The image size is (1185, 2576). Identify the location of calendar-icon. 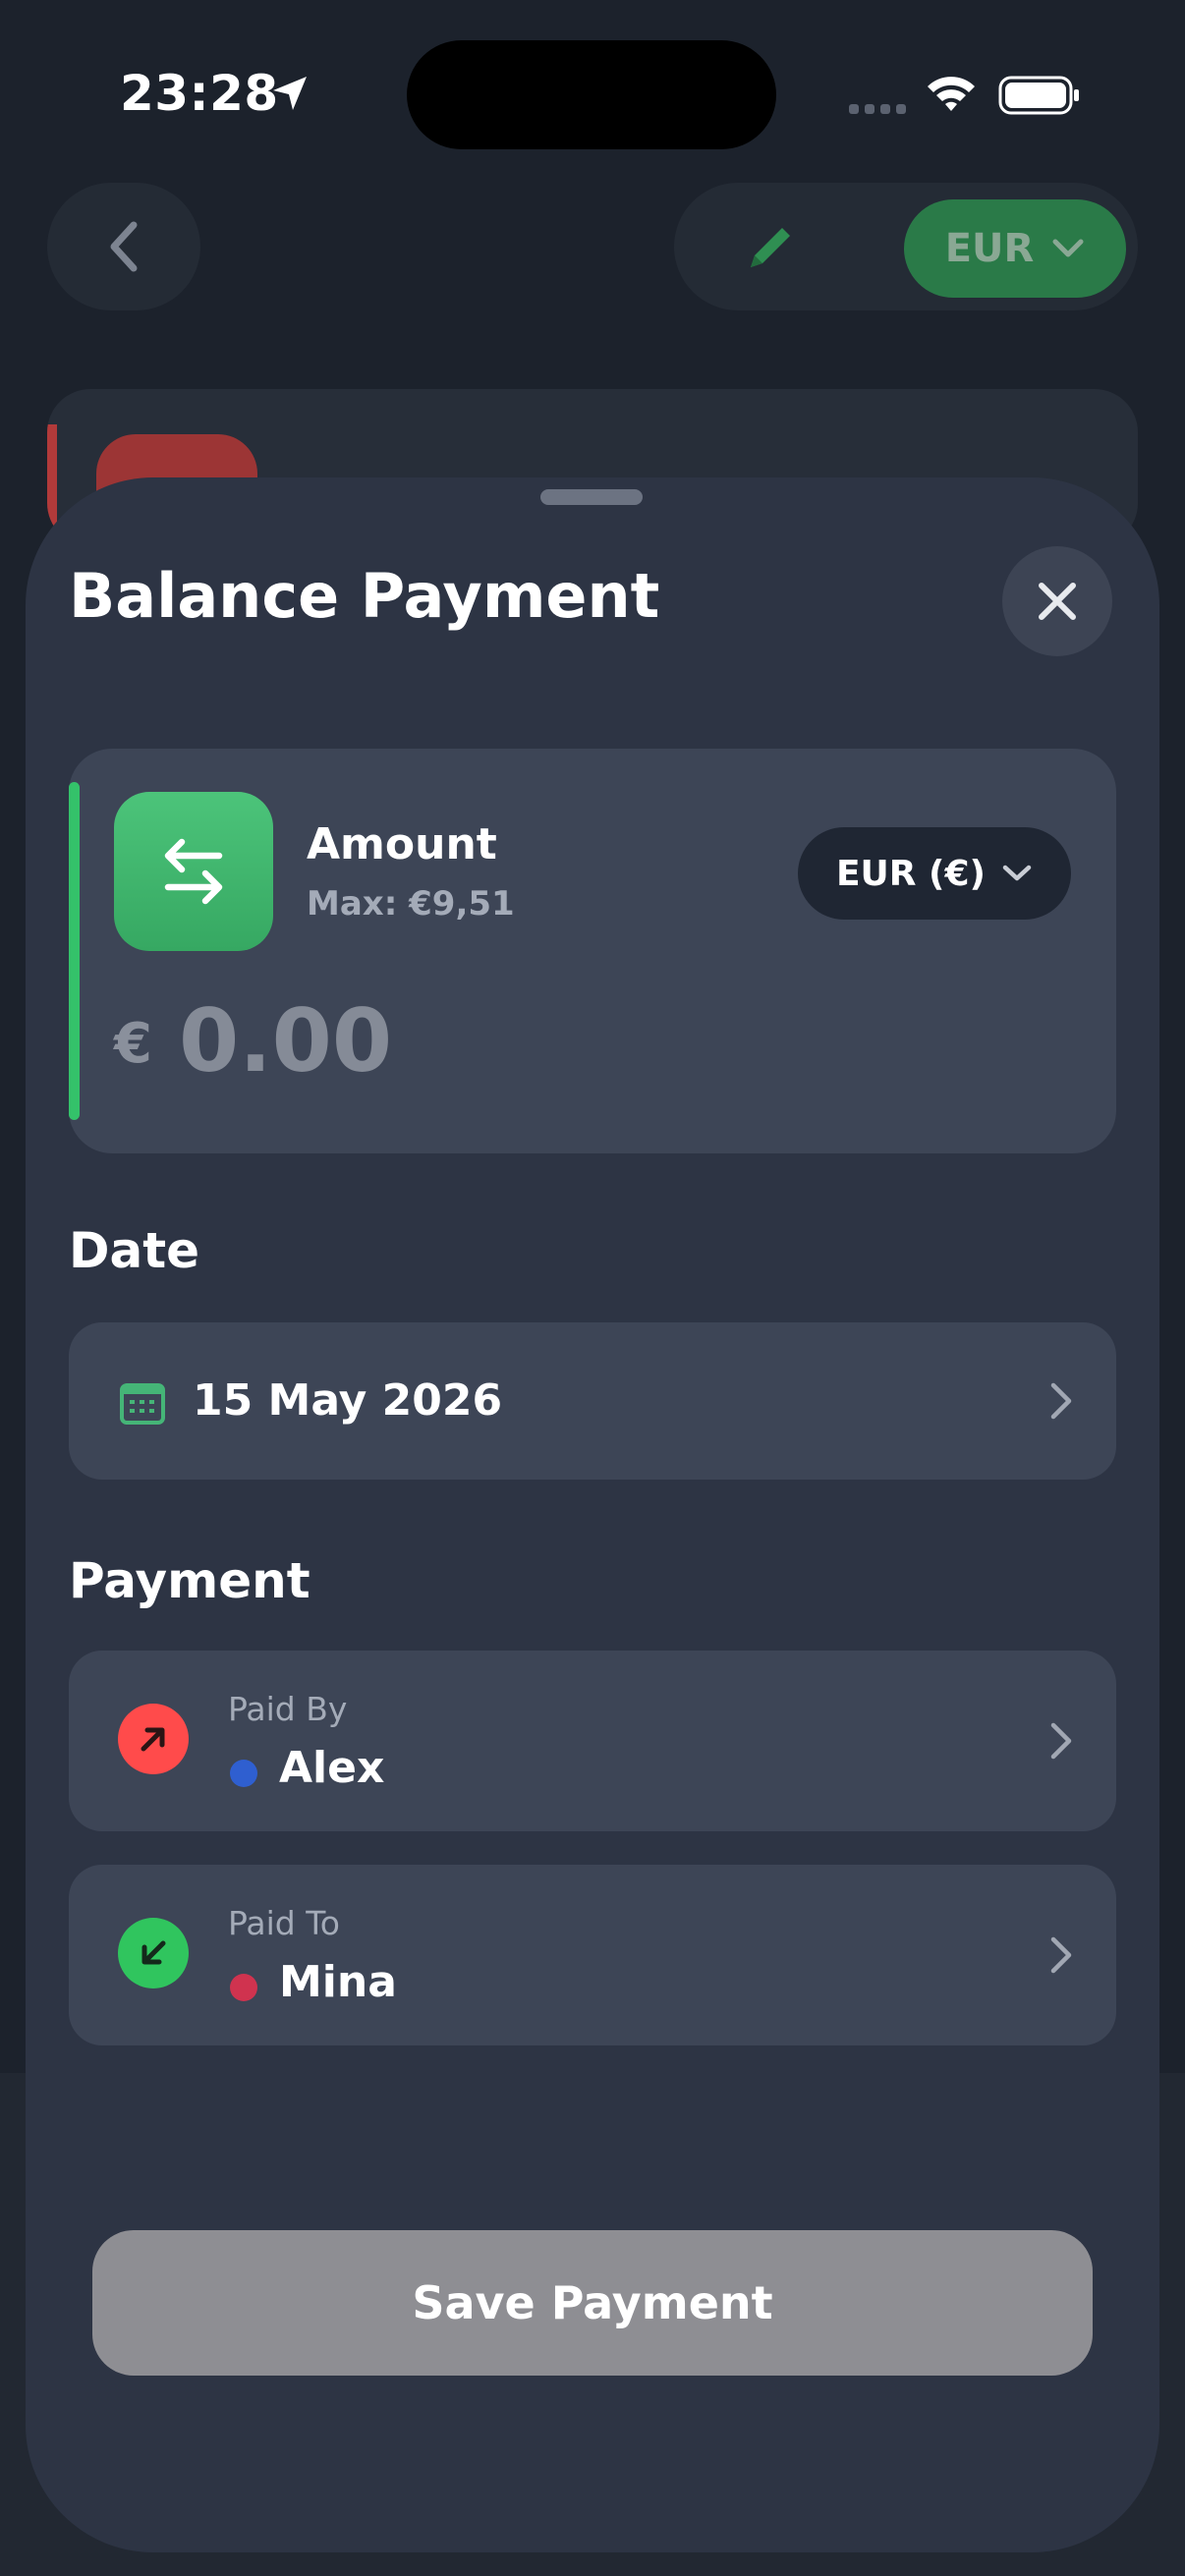
(142, 1404).